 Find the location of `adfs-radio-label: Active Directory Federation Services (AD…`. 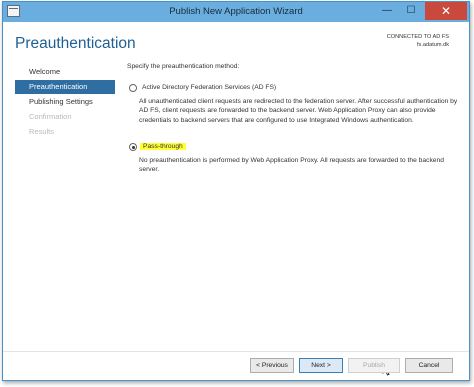

adfs-radio-label: Active Directory Federation Services (AD… is located at coordinates (209, 87).